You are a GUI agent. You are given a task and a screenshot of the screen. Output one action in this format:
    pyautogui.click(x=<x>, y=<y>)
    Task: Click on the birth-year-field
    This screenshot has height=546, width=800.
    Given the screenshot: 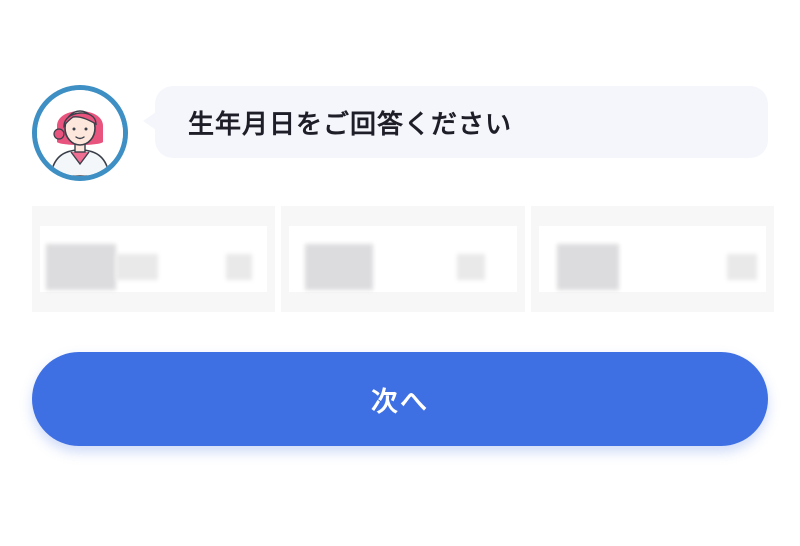 What is the action you would take?
    pyautogui.click(x=154, y=259)
    